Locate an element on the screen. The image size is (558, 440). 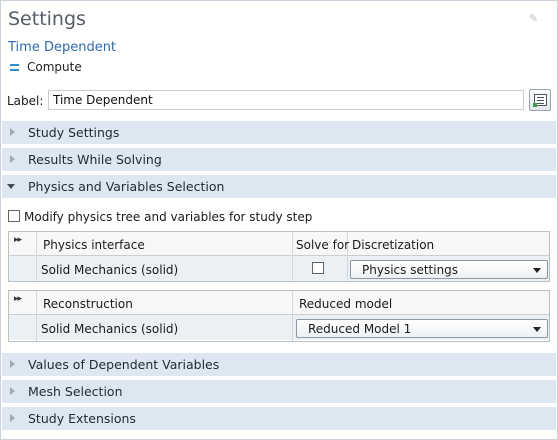
section-label: Study Extensions is located at coordinates (82, 418).